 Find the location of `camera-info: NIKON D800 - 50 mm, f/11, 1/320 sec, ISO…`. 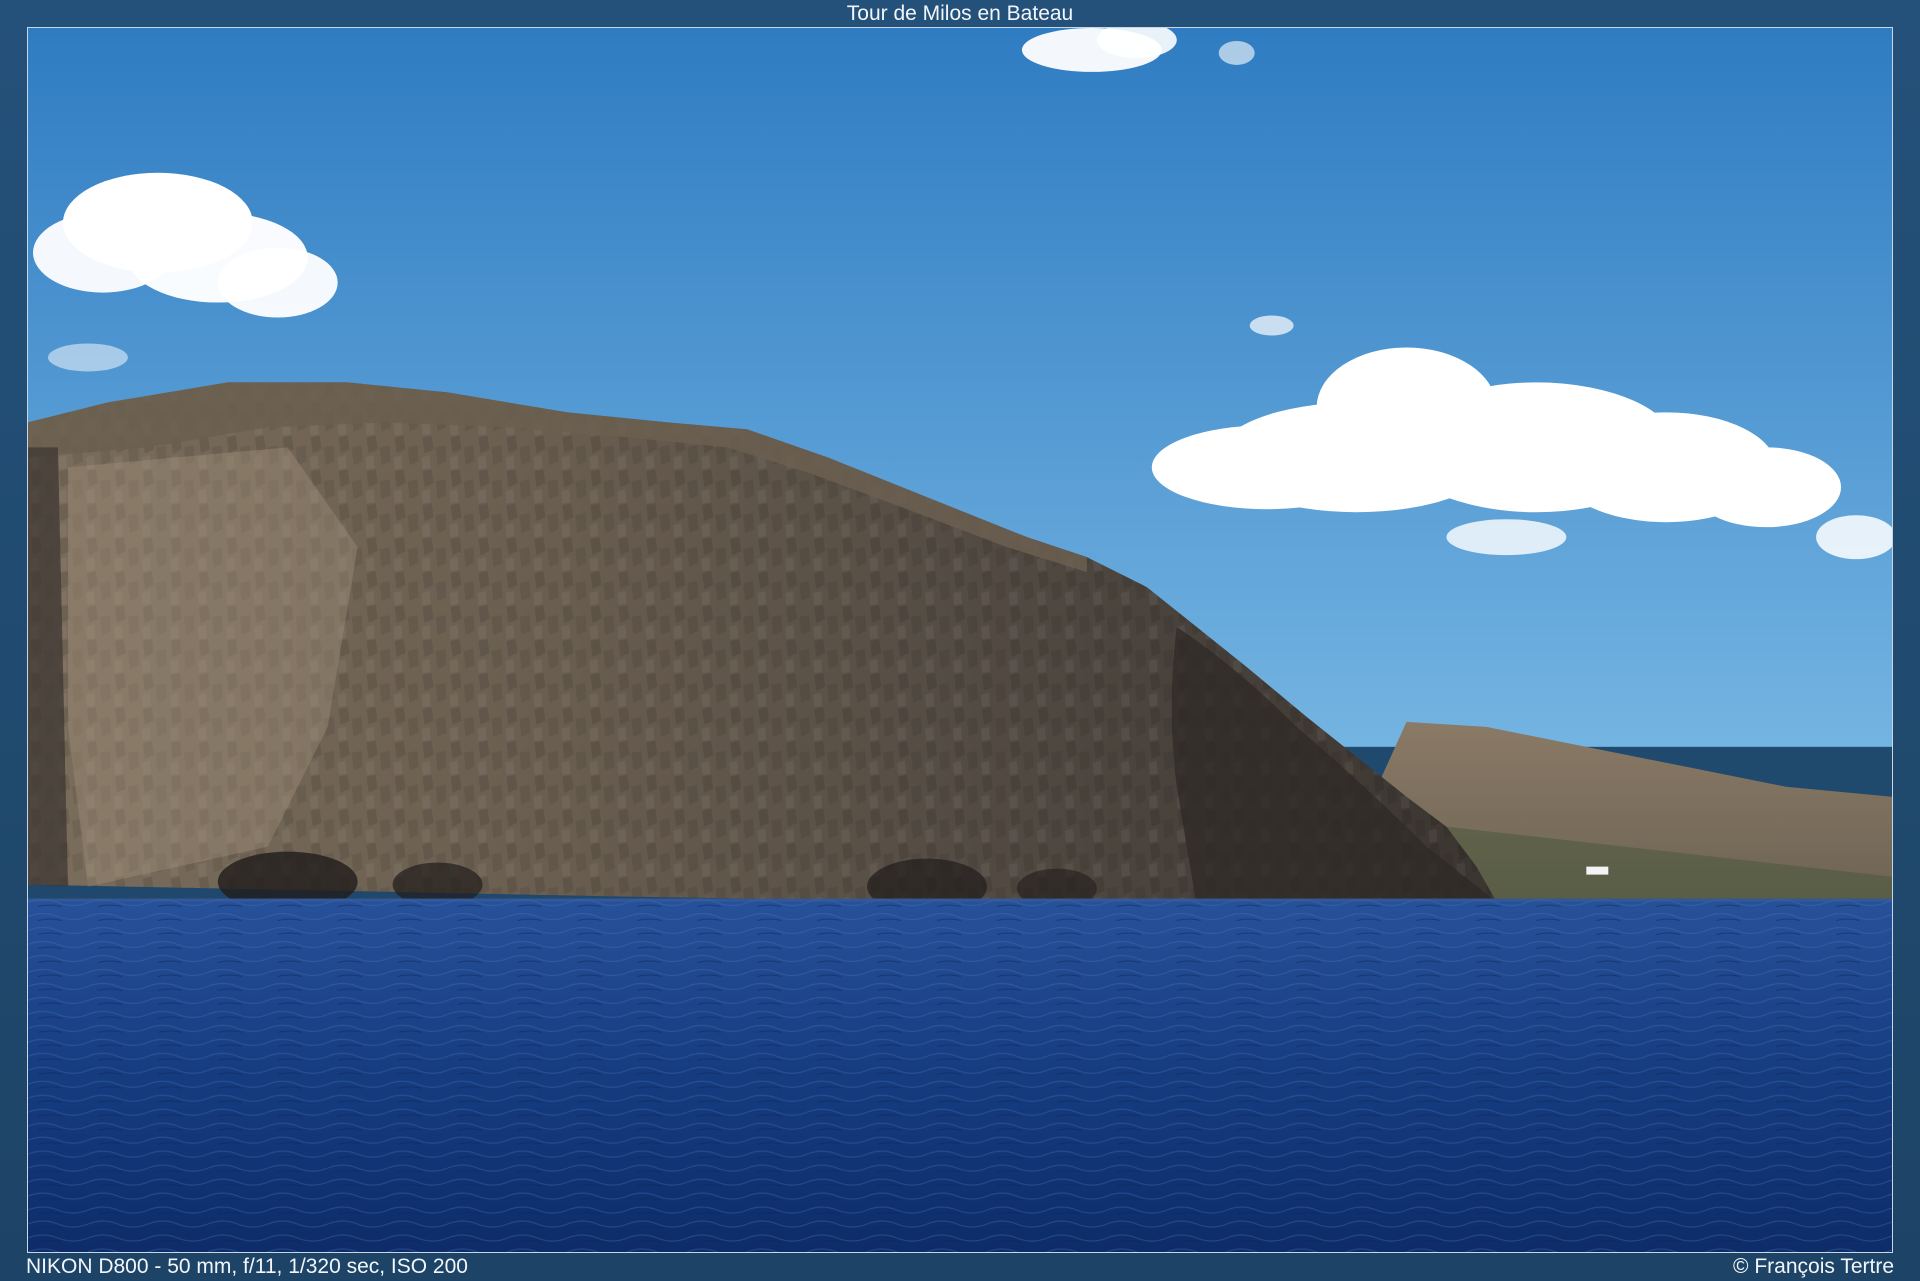

camera-info: NIKON D800 - 50 mm, f/11, 1/320 sec, ISO… is located at coordinates (247, 1266).